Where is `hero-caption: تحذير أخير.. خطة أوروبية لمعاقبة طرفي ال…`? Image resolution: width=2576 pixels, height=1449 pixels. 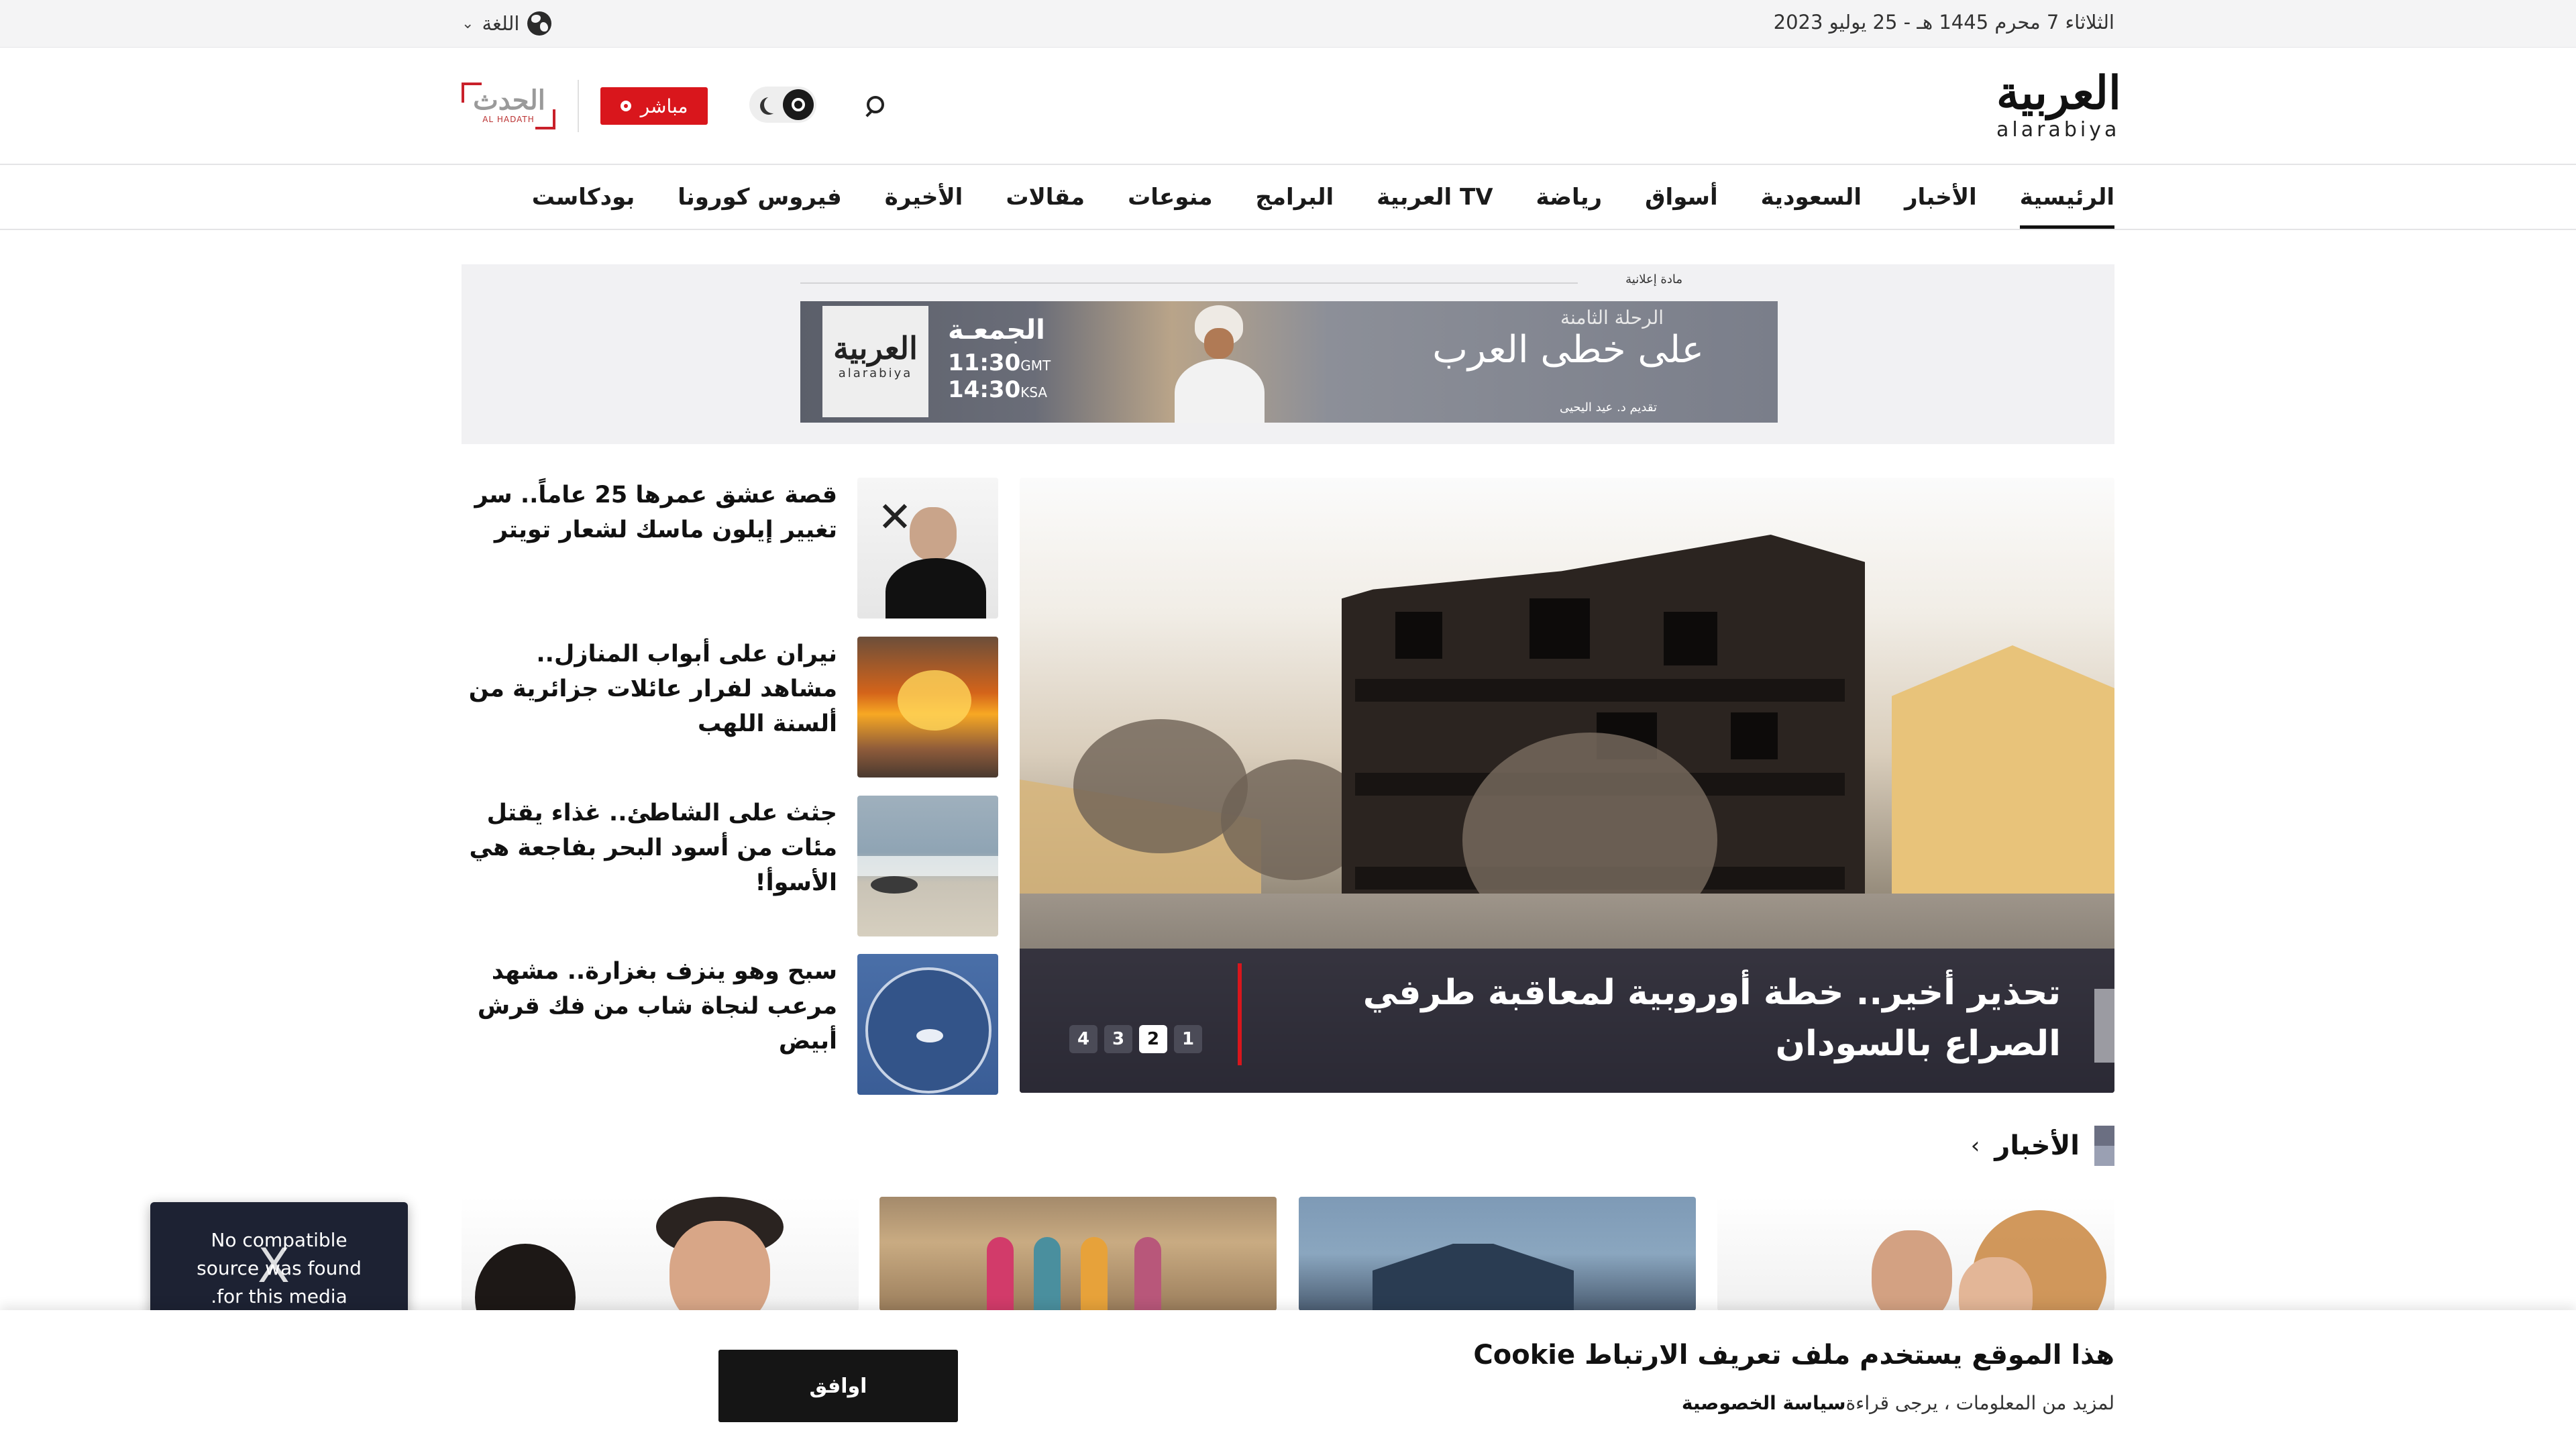 hero-caption: تحذير أخير.. خطة أوروبية لمعاقبة طرفي ال… is located at coordinates (1567, 1021).